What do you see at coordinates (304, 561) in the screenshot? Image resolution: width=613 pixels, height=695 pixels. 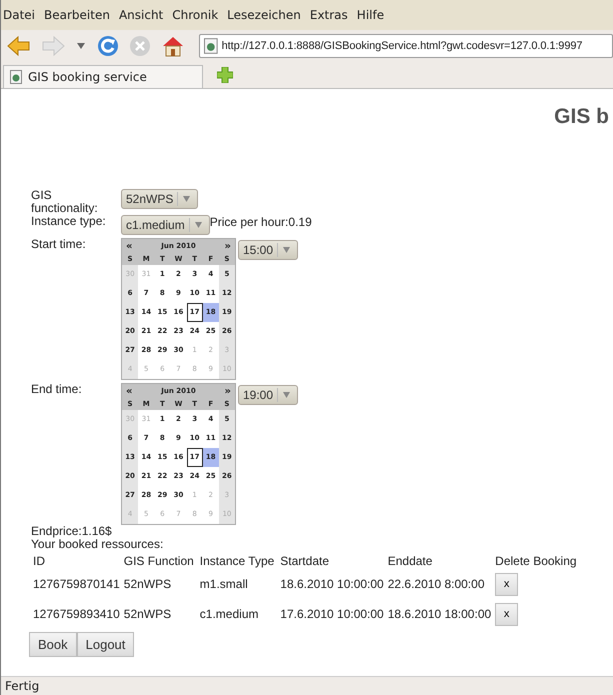 I see `column-header: Startdate` at bounding box center [304, 561].